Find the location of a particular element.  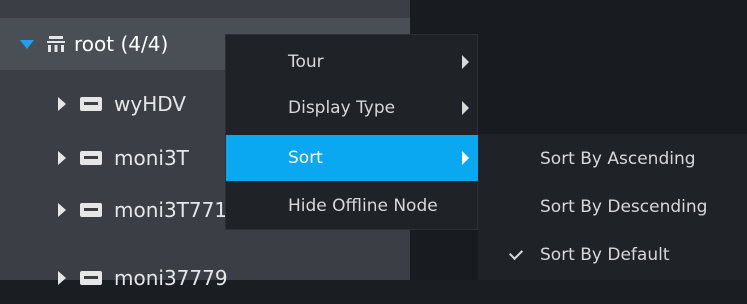

menu-item-sort-ascending: Sort By Ascending is located at coordinates (612, 159).